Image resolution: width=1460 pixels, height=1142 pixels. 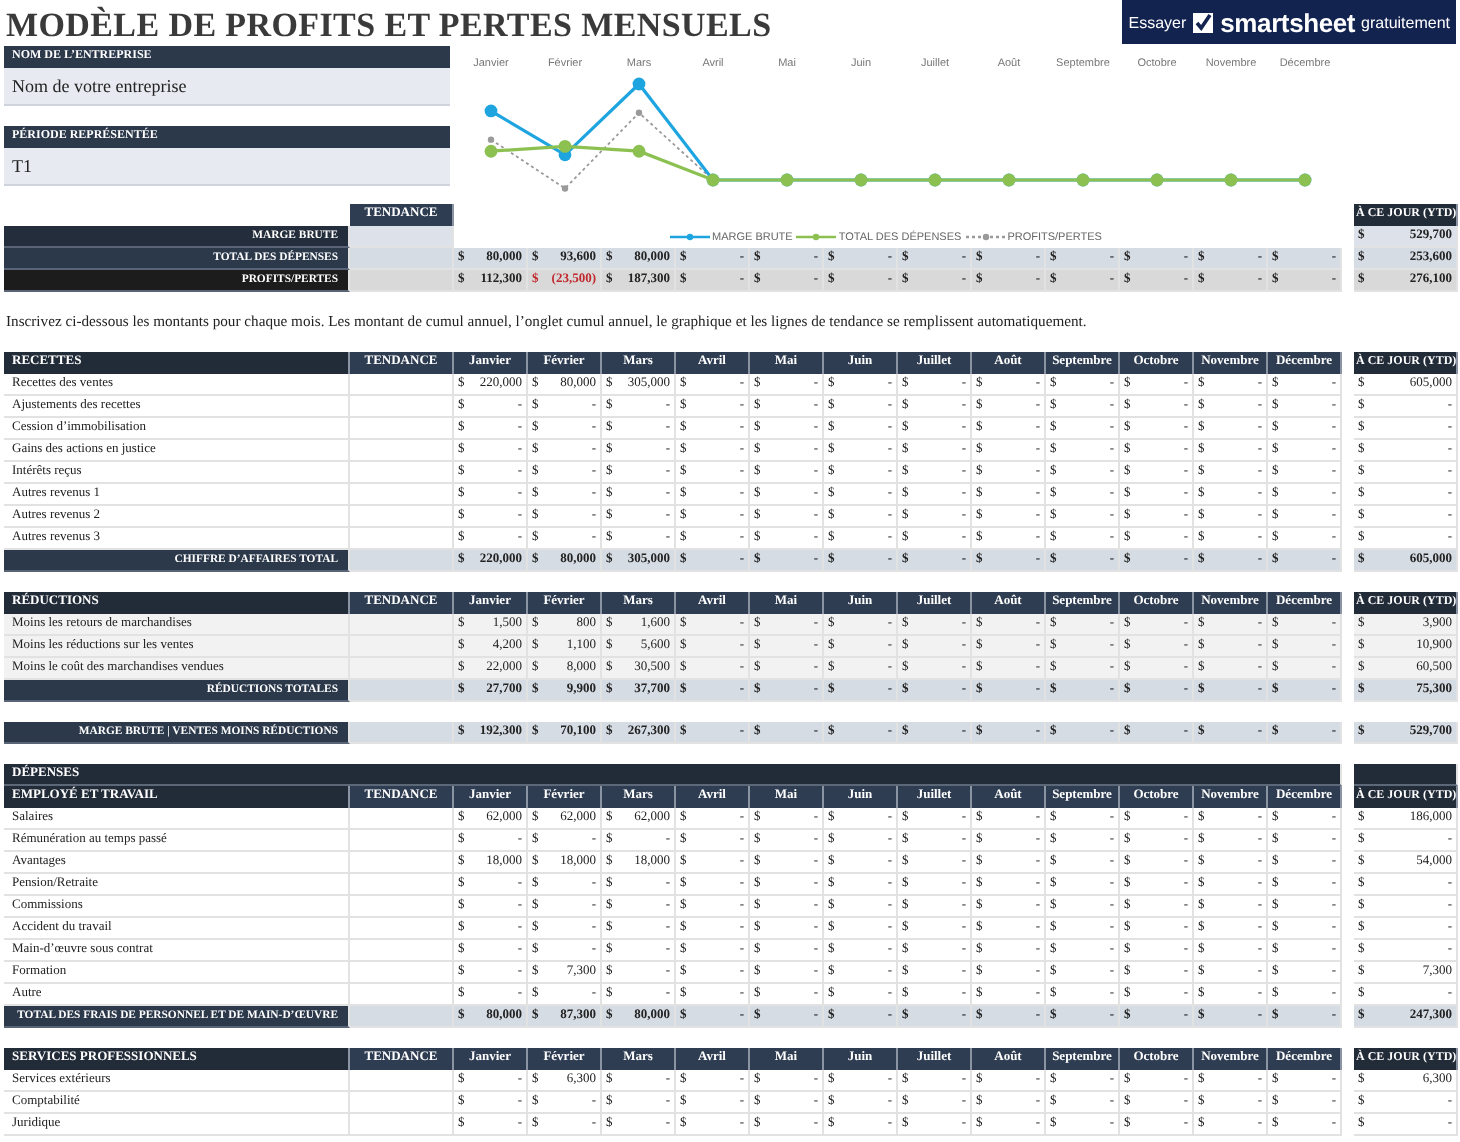 I want to click on try-smartsheet-button: Essayer smartsheet gratuitement, so click(x=1289, y=22).